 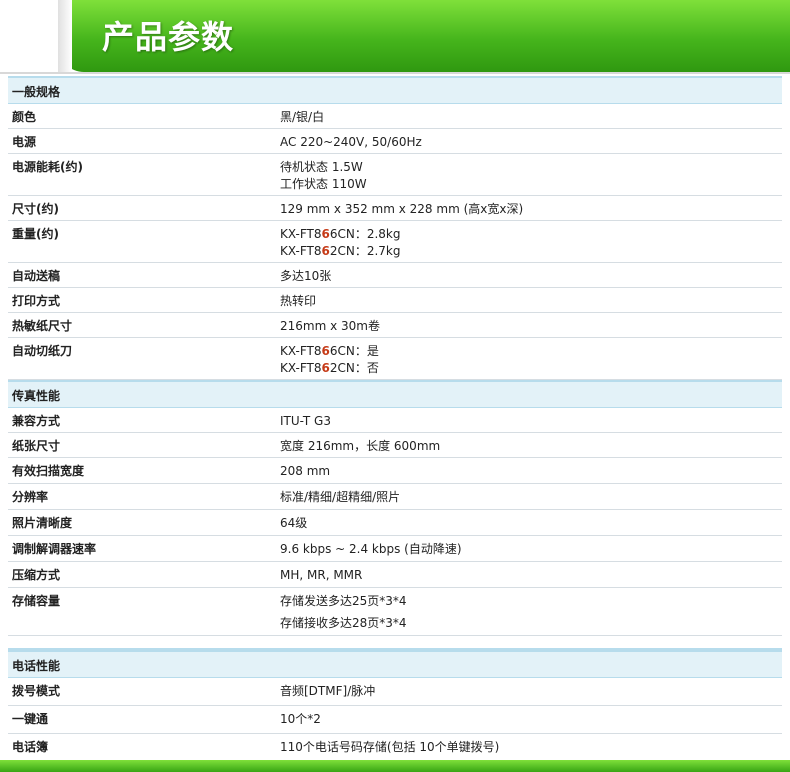 I want to click on spec-value-line: 黑/银/白, so click(x=302, y=117).